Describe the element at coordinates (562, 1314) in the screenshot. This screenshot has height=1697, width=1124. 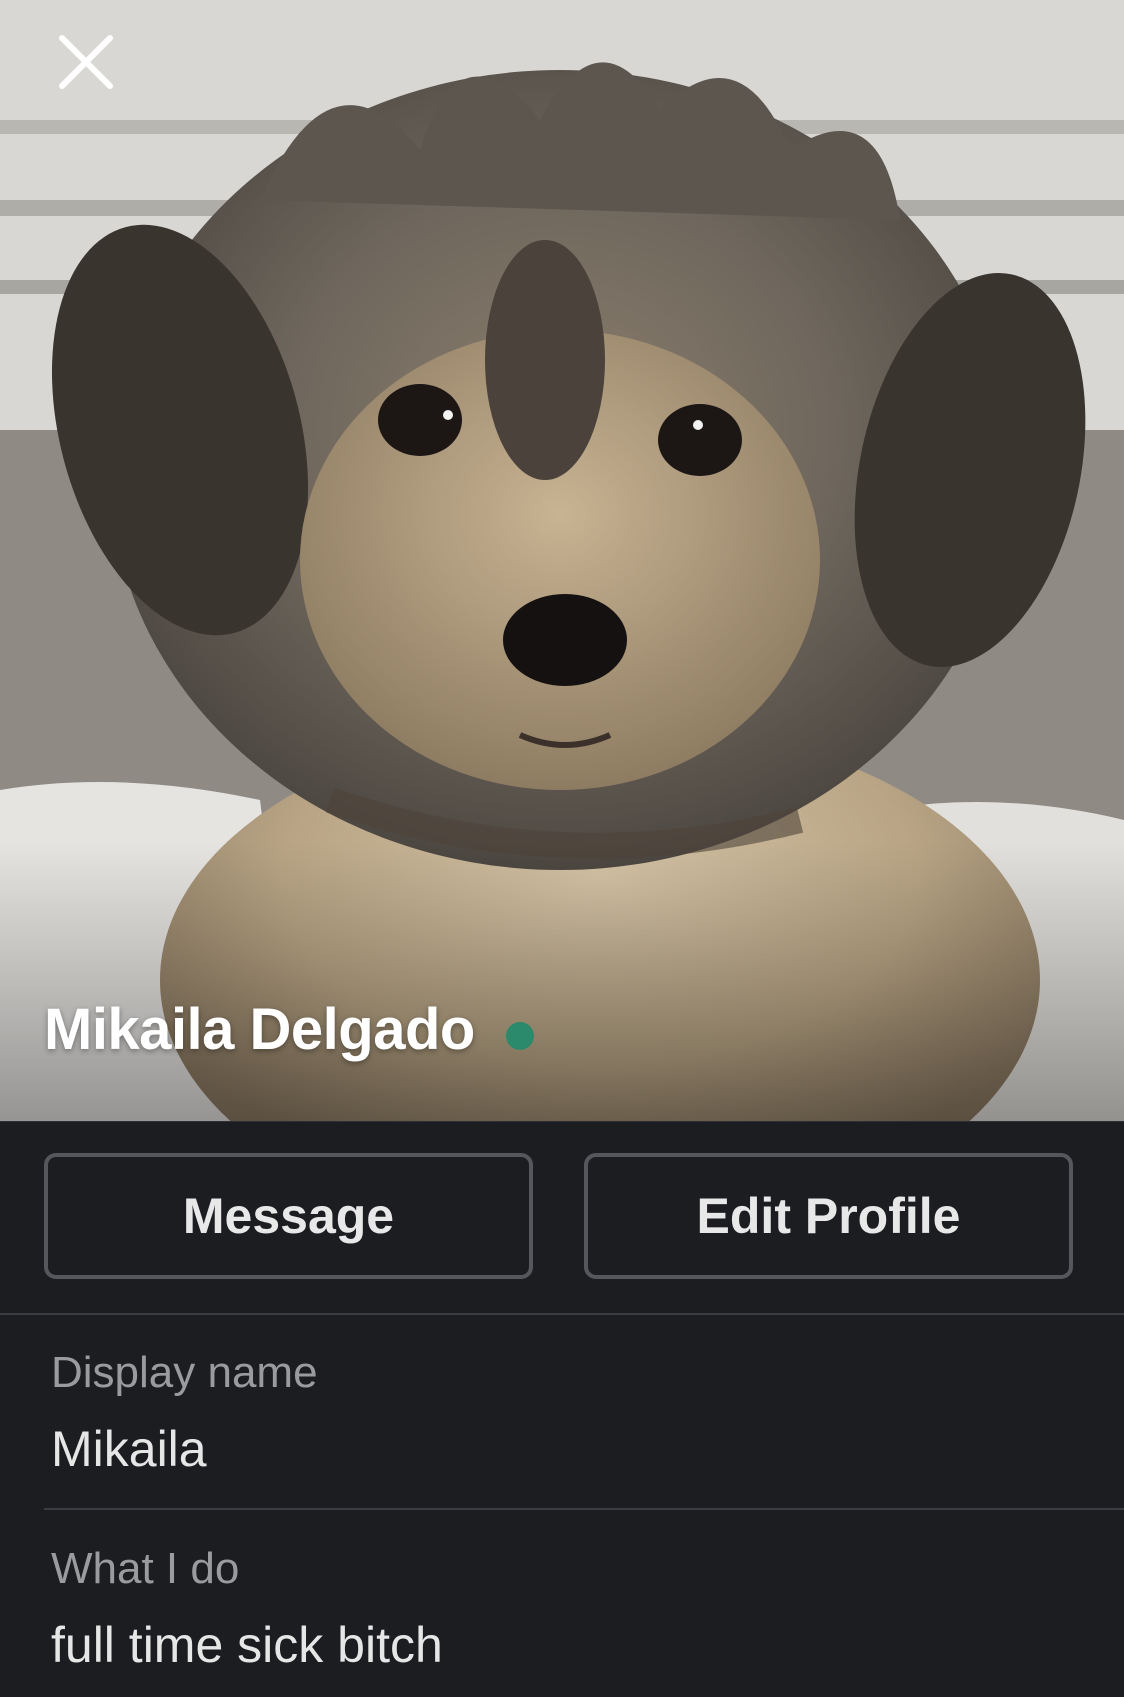
I see `section-divider` at that location.